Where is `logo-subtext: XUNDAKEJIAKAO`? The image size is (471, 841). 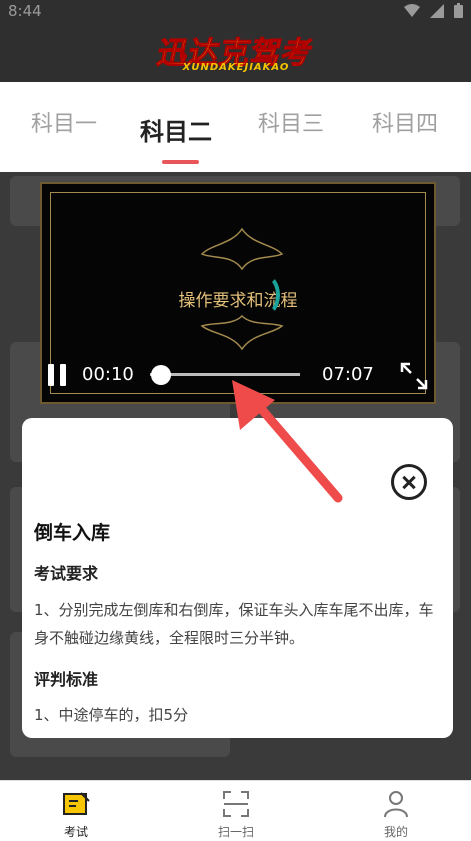 logo-subtext: XUNDAKEJIAKAO is located at coordinates (236, 67).